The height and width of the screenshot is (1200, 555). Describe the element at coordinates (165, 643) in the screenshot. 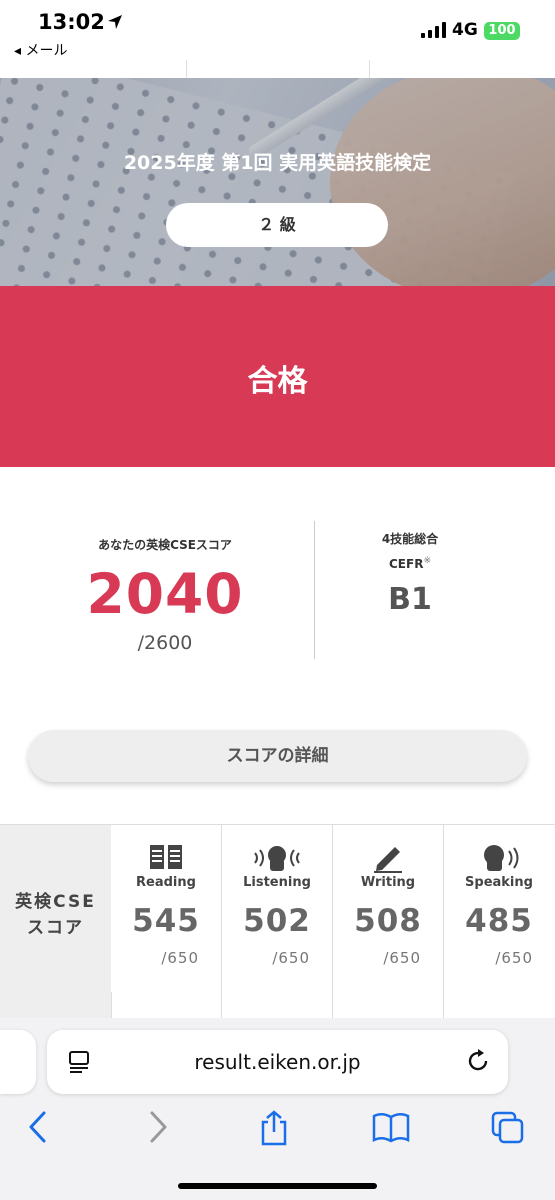

I see `cse-score-max: /2600` at that location.